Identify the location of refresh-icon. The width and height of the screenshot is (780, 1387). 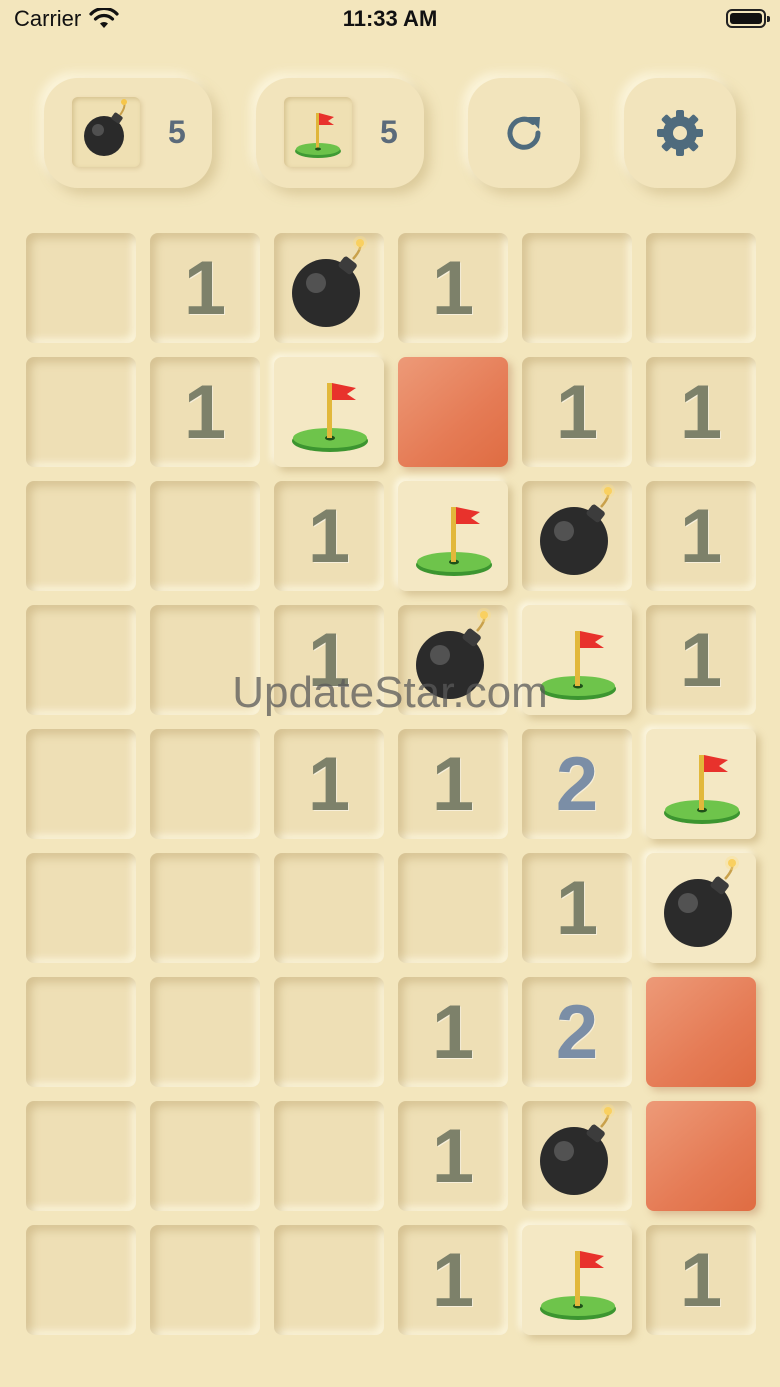
(524, 133).